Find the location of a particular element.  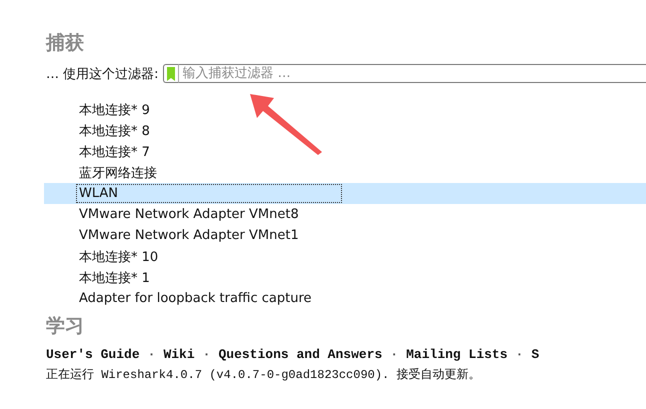

bookmark-icon is located at coordinates (171, 73).